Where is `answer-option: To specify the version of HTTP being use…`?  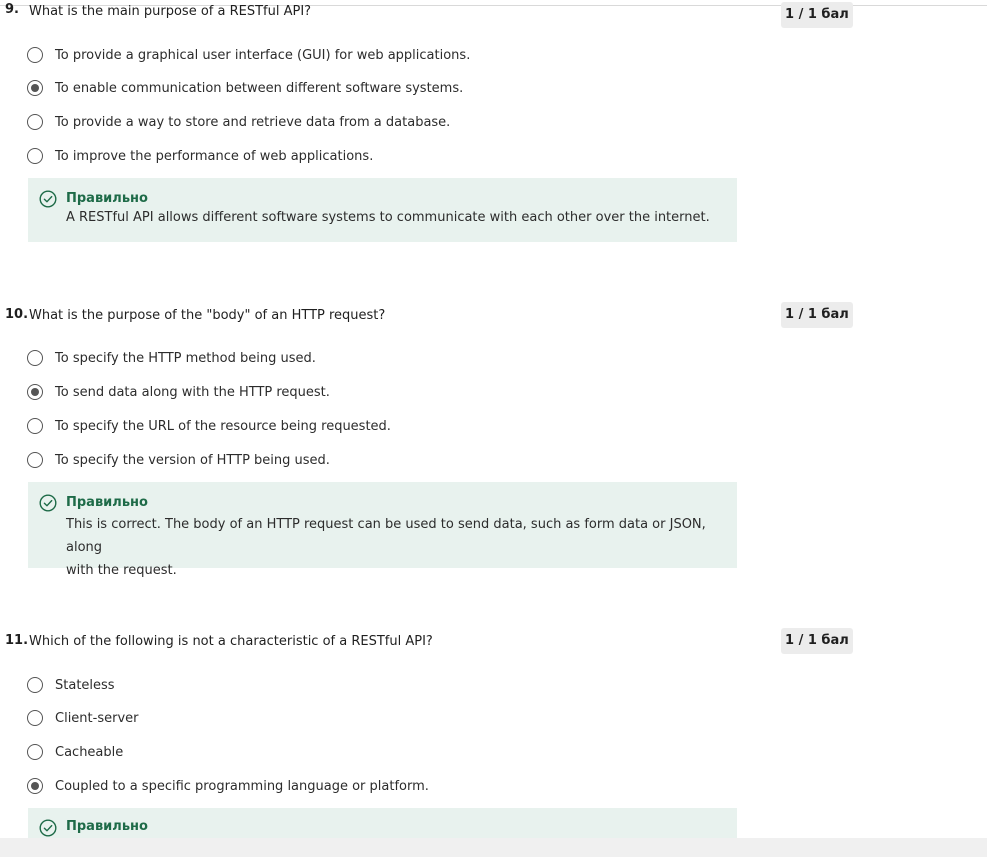 answer-option: To specify the version of HTTP being use… is located at coordinates (178, 460).